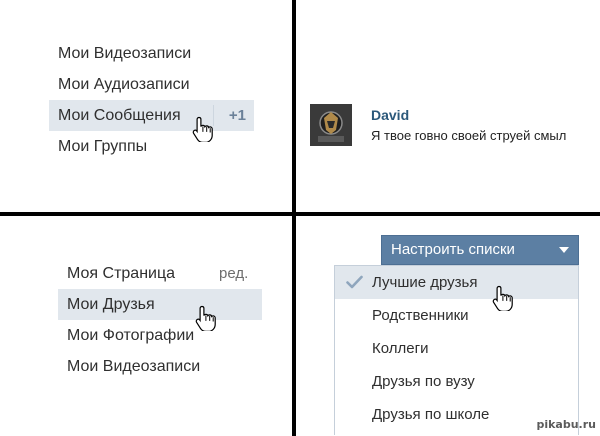  I want to click on message-preview-text: Я твое говно своей струей смыл, so click(468, 135).